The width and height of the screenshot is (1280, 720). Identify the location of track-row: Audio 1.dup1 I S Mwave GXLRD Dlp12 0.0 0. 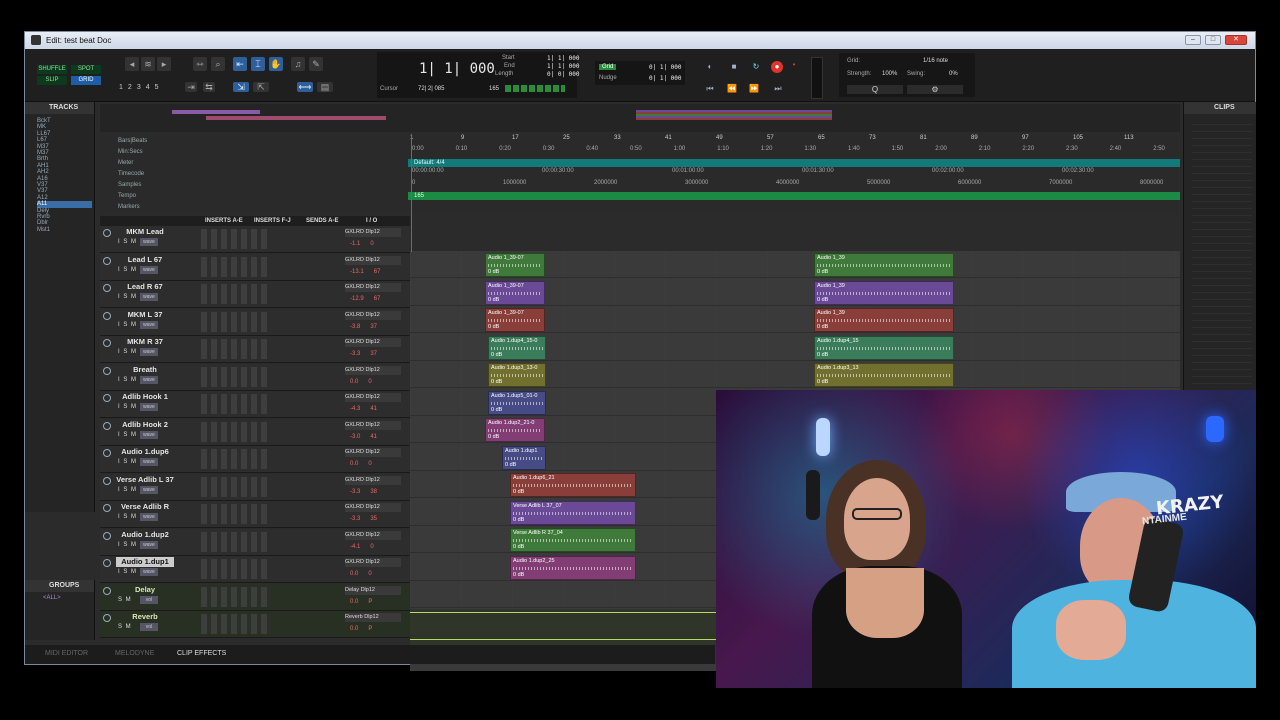
(255, 569).